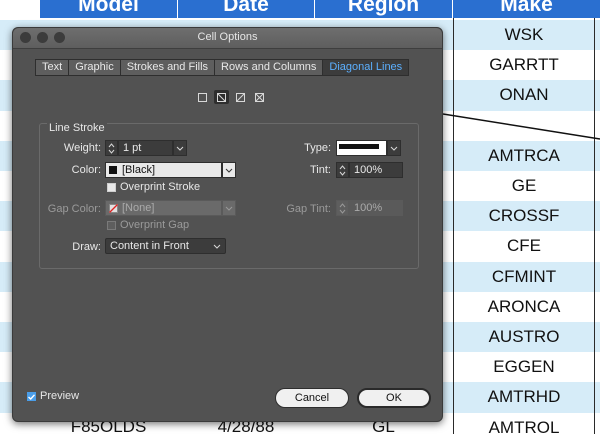  What do you see at coordinates (168, 67) in the screenshot?
I see `tab-strokes-and-fills: Strokes and Fills` at bounding box center [168, 67].